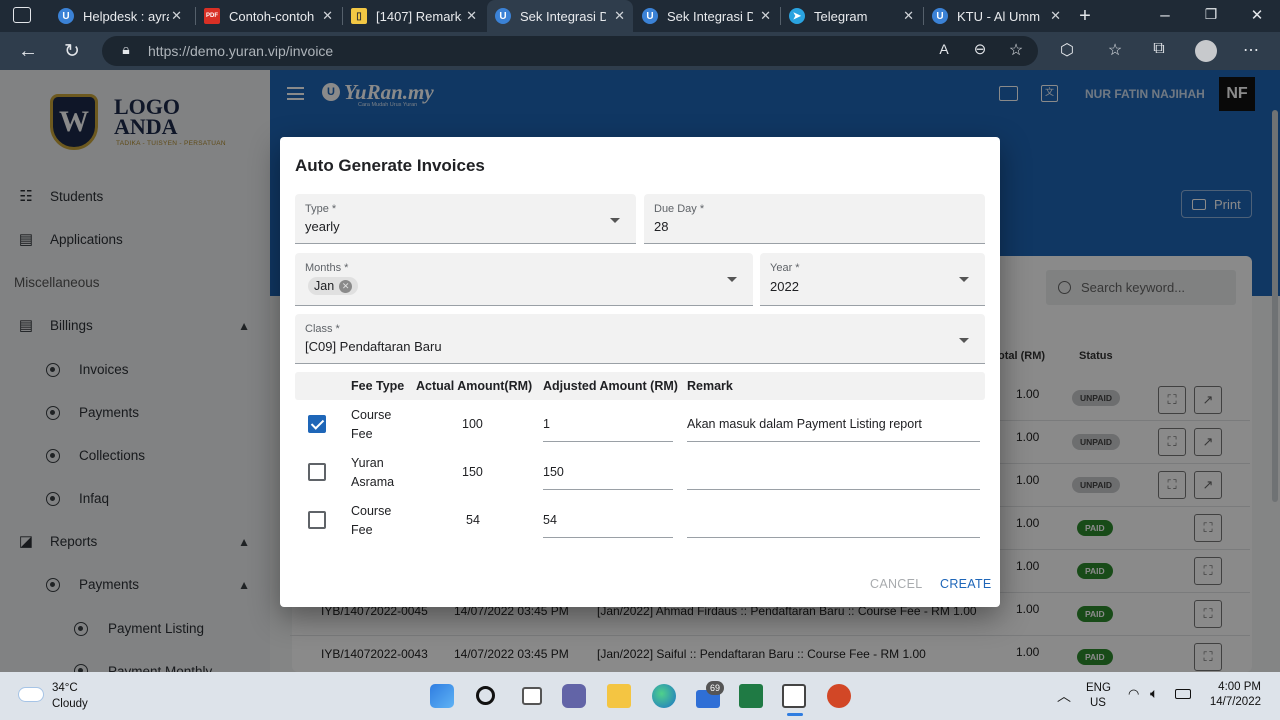  I want to click on column-header-actual-amount: Actual Amount(RM), so click(474, 386).